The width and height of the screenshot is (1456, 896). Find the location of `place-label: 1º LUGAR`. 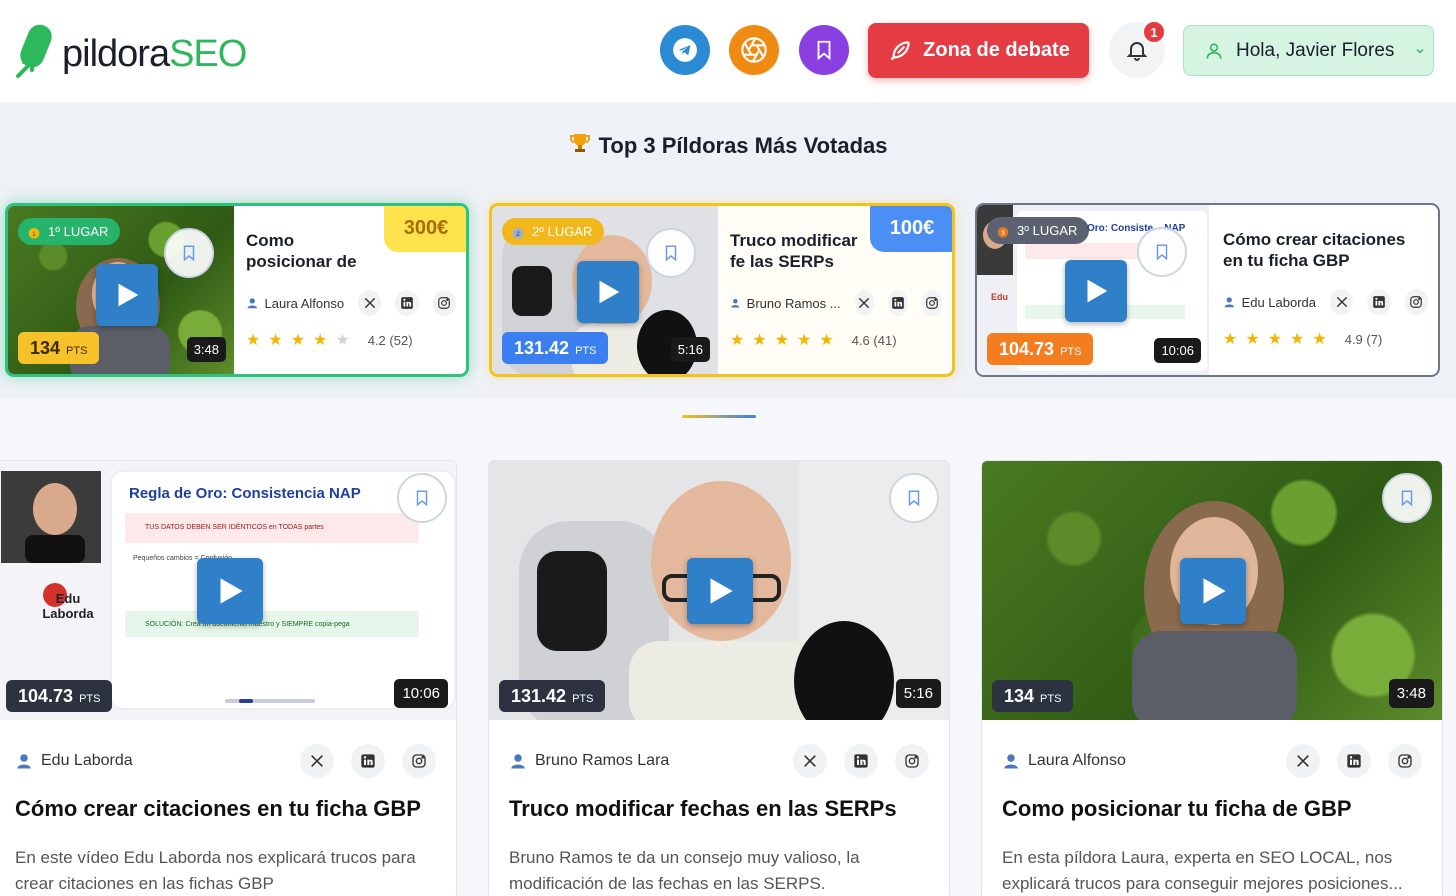

place-label: 1º LUGAR is located at coordinates (78, 231).